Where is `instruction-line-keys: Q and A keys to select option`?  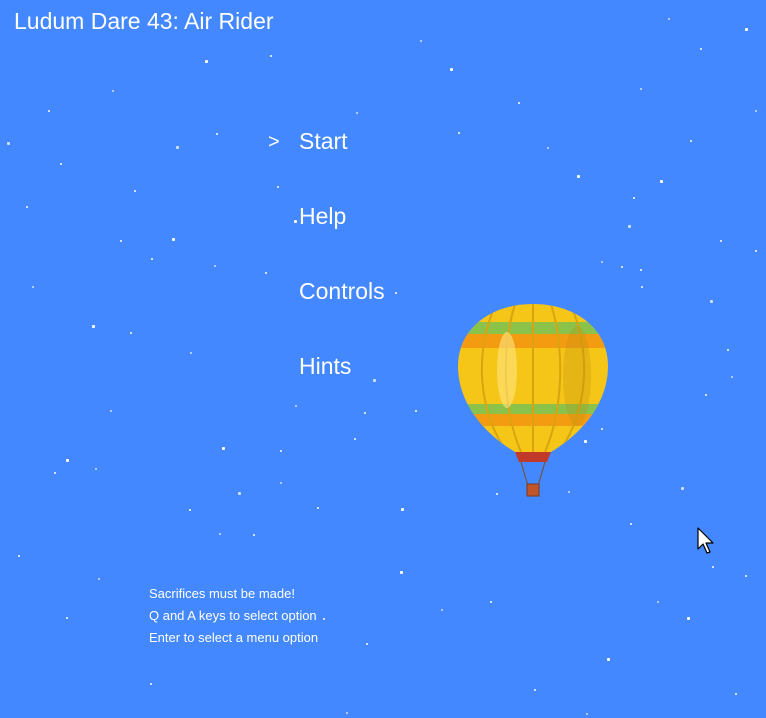 instruction-line-keys: Q and A keys to select option is located at coordinates (233, 615).